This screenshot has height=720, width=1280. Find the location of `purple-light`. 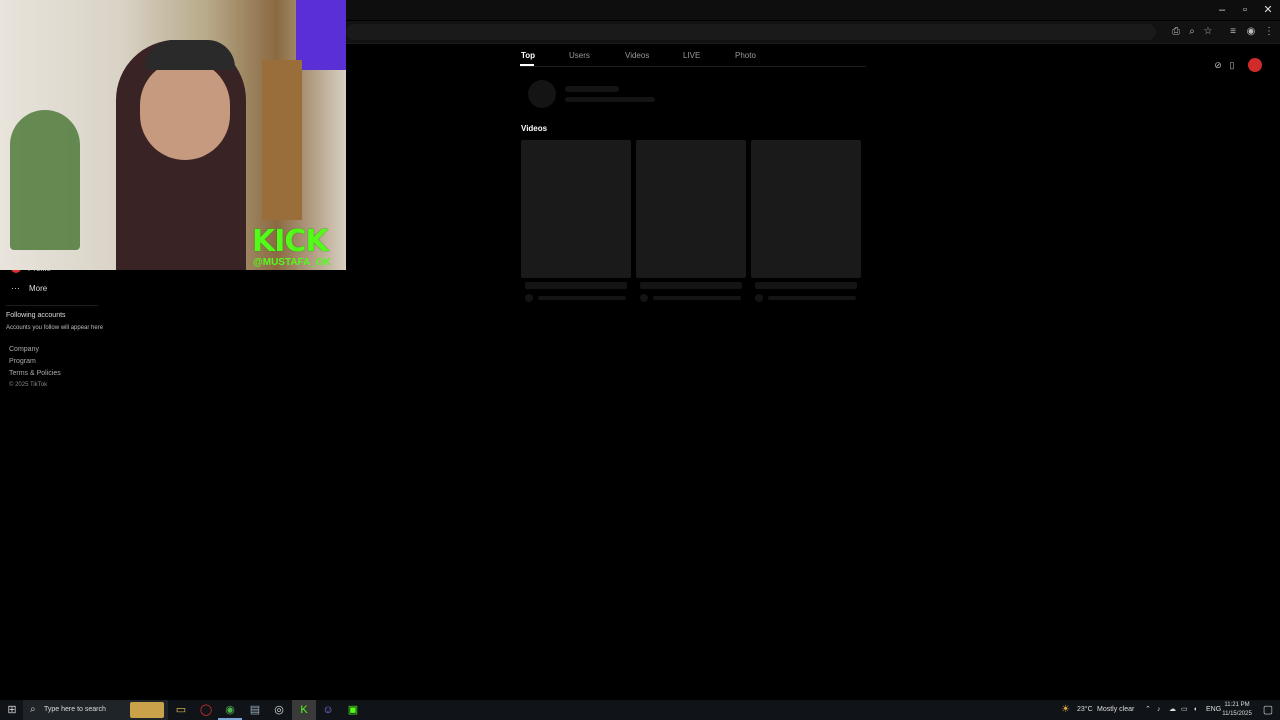

purple-light is located at coordinates (321, 35).